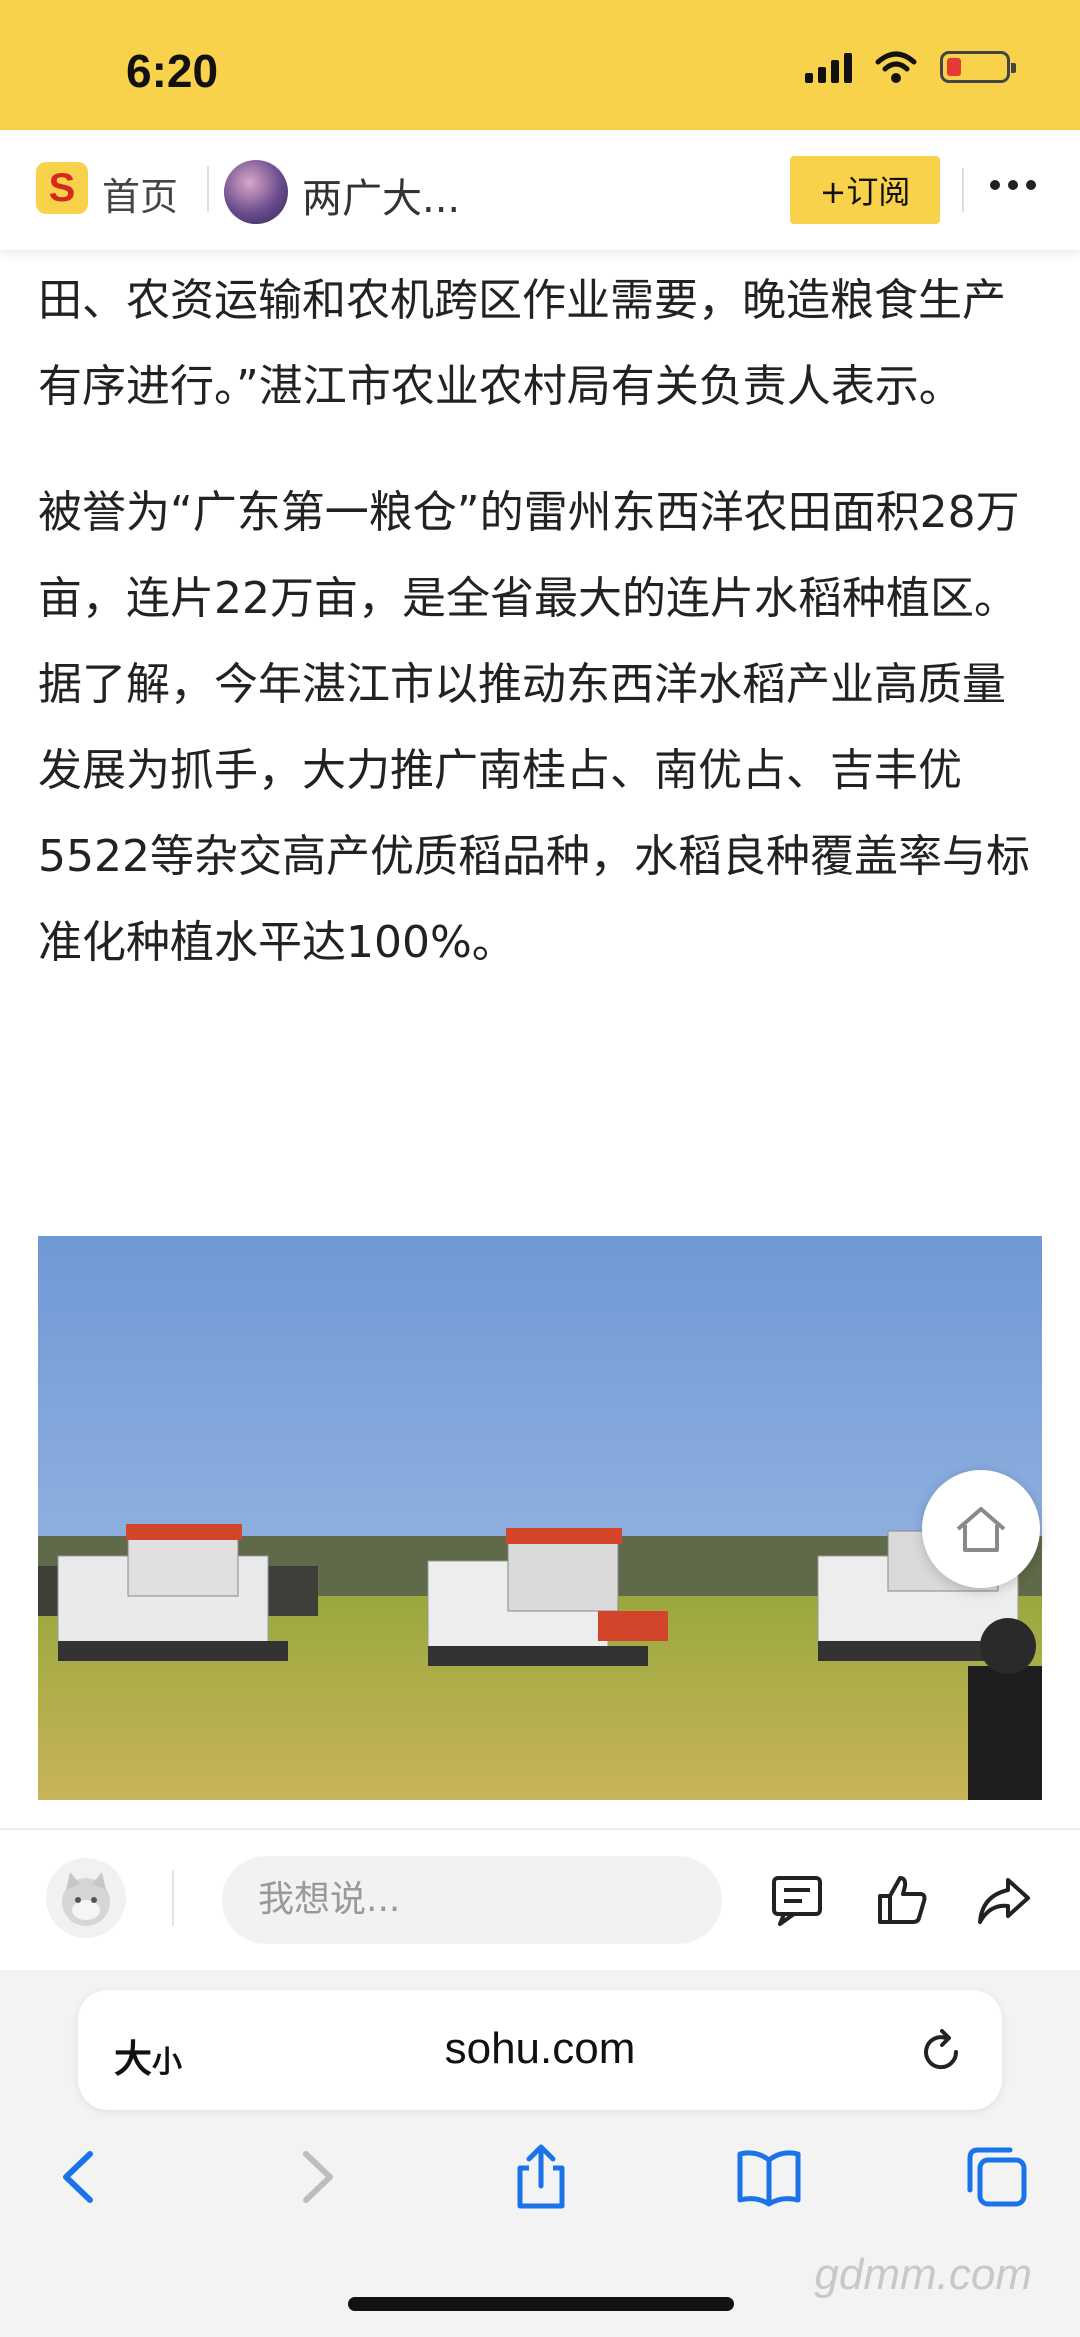 The height and width of the screenshot is (2337, 1080). I want to click on user-avatar, so click(86, 1898).